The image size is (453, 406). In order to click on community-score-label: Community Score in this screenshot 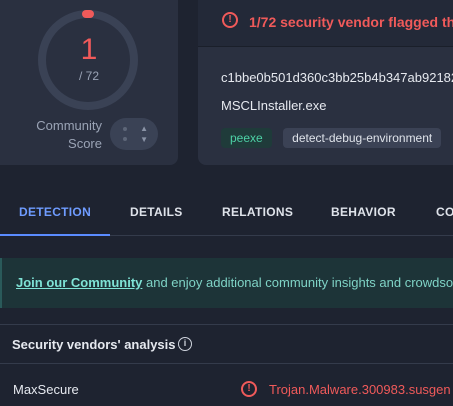, I will do `click(69, 134)`.